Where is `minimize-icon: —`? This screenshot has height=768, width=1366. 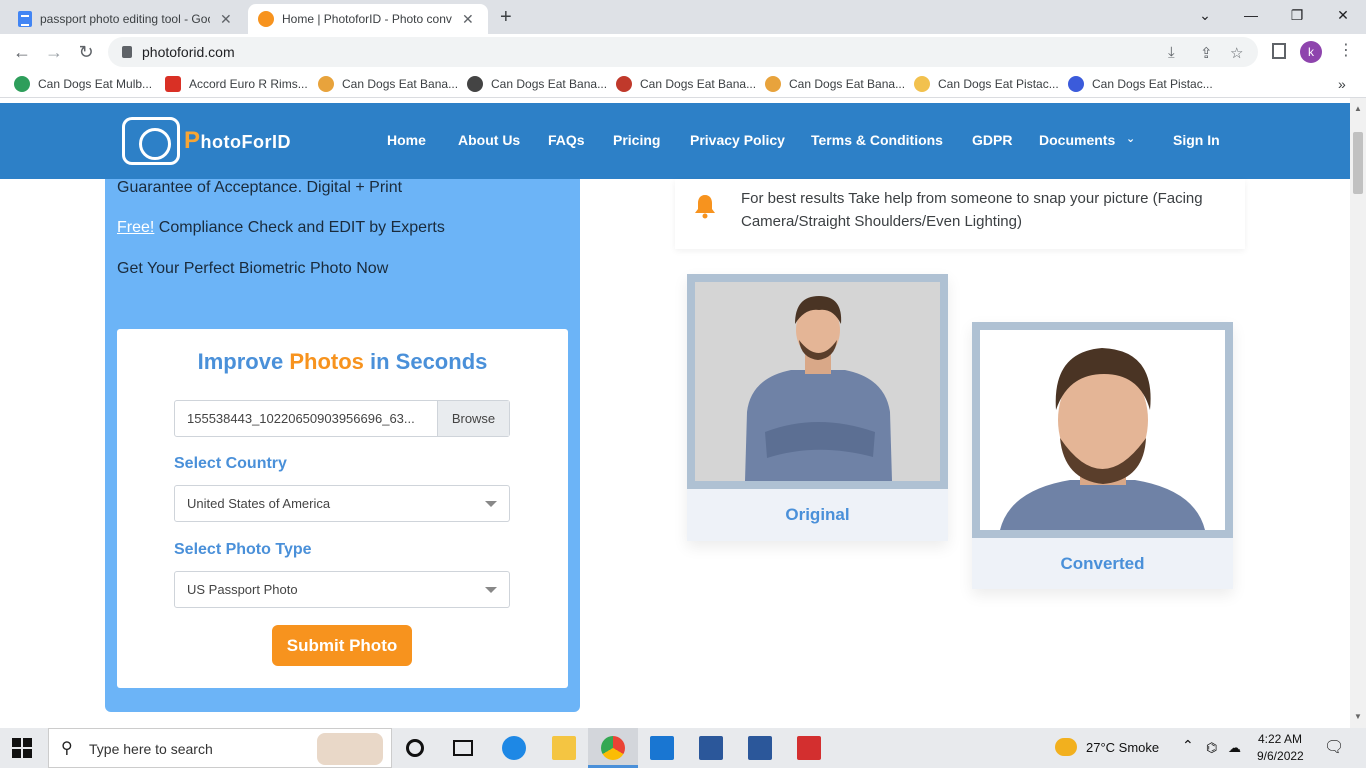 minimize-icon: — is located at coordinates (1251, 15).